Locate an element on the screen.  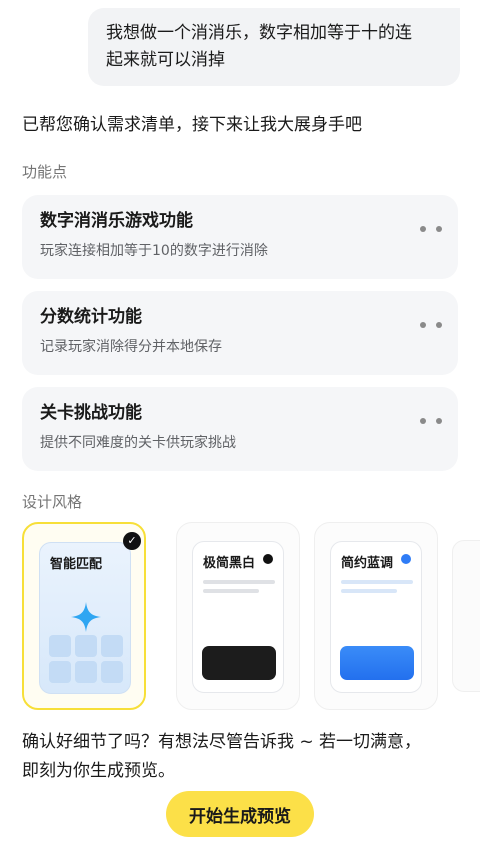
style-preview: 极简黑白 is located at coordinates (238, 617).